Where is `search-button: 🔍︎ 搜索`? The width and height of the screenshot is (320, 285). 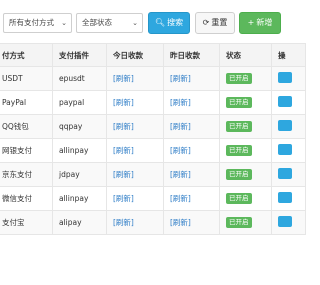 search-button: 🔍︎ 搜索 is located at coordinates (169, 23).